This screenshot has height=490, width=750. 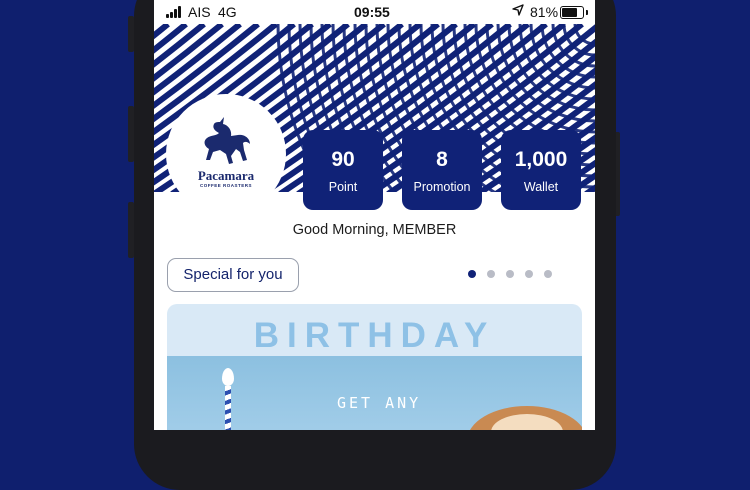 I want to click on promo-banner: BIRTHDAY SPECIAL GET ANY, so click(x=374, y=367).